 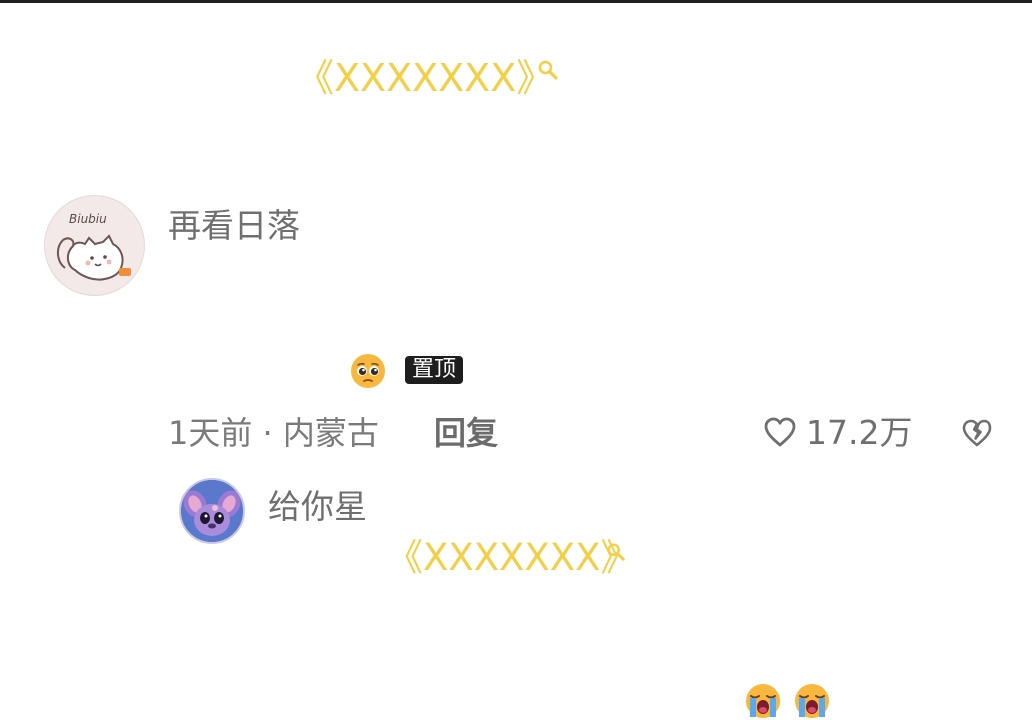 What do you see at coordinates (94, 245) in the screenshot?
I see `avatar: Biubiu` at bounding box center [94, 245].